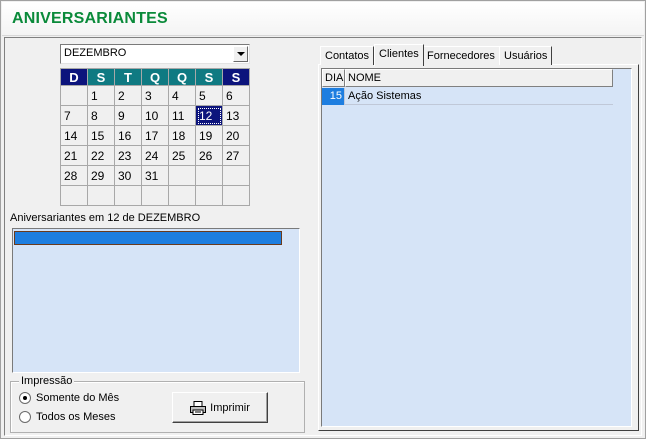 The image size is (646, 439). What do you see at coordinates (128, 175) in the screenshot?
I see `calendar-day: 30` at bounding box center [128, 175].